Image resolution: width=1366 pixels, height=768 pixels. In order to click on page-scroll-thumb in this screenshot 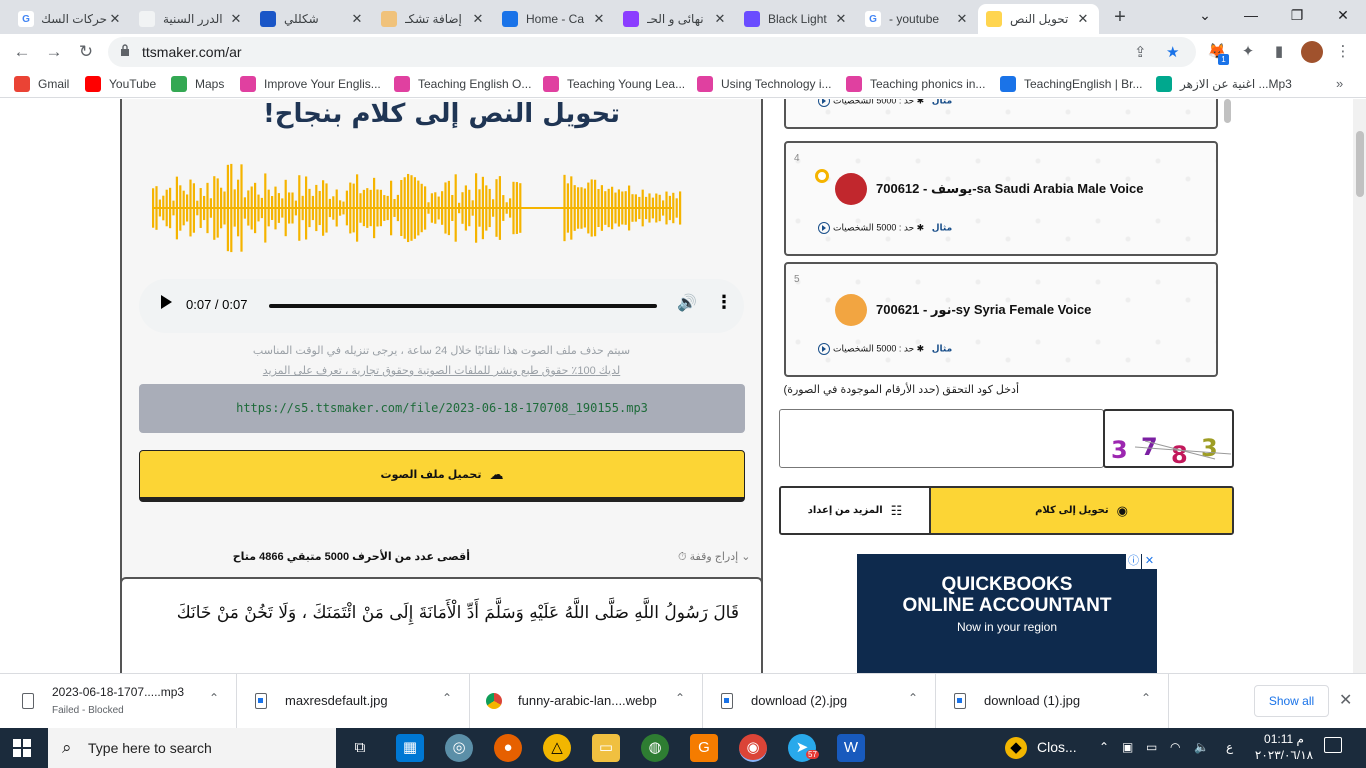, I will do `click(1360, 164)`.